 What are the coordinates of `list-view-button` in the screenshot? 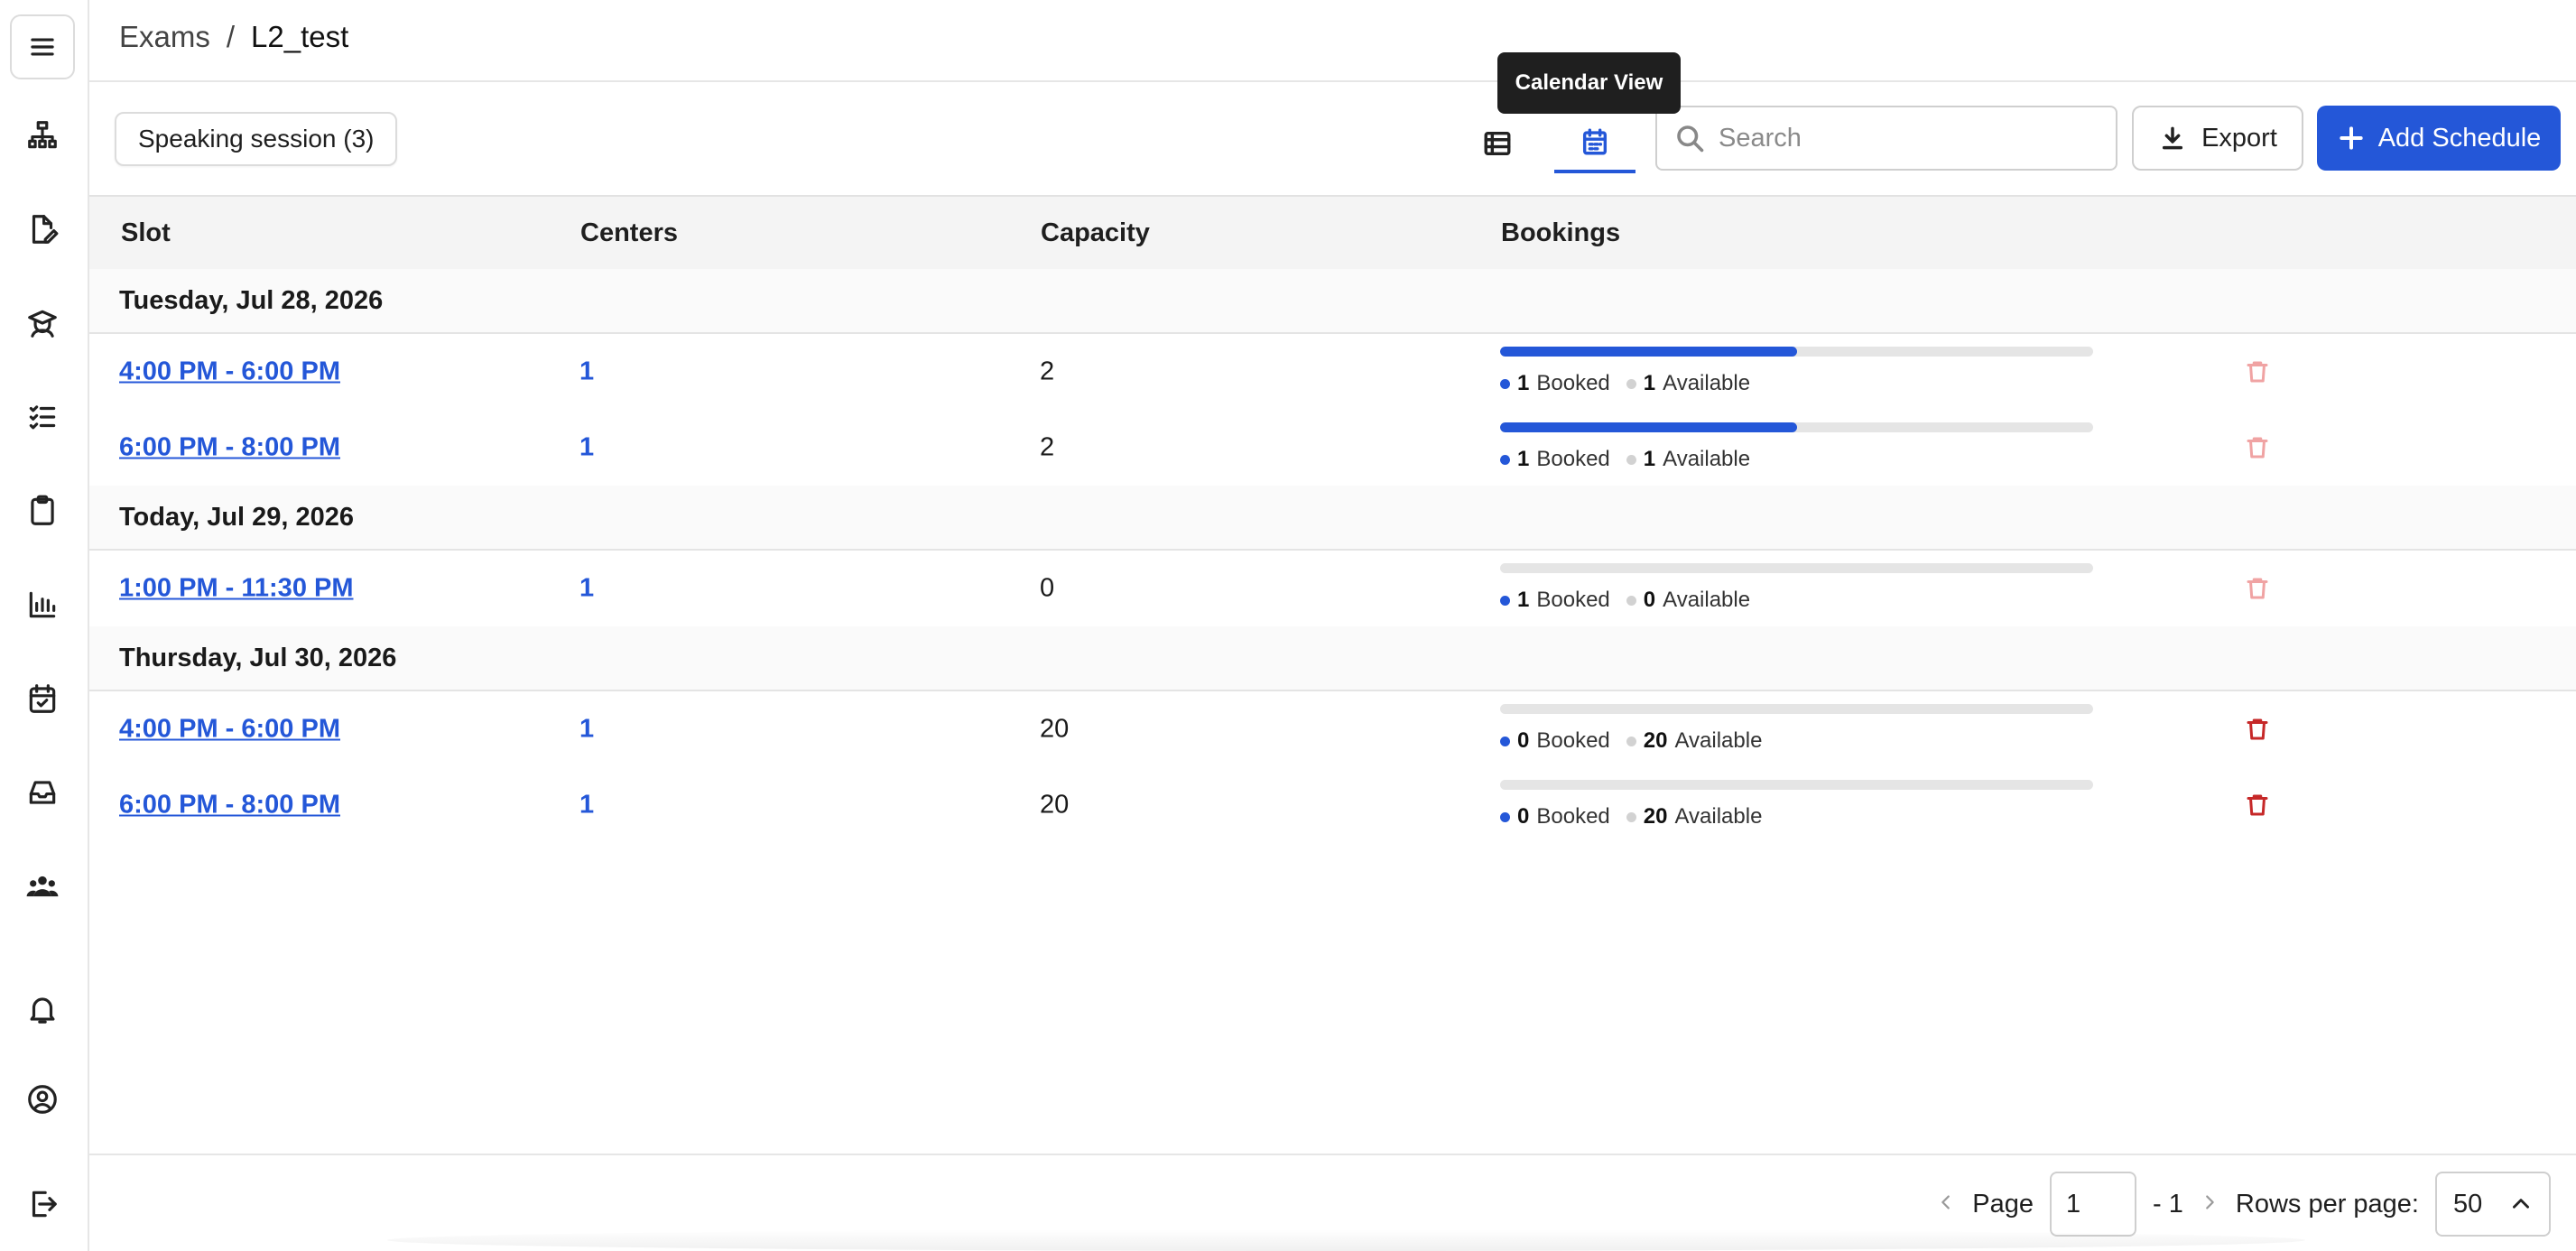 It's located at (1497, 143).